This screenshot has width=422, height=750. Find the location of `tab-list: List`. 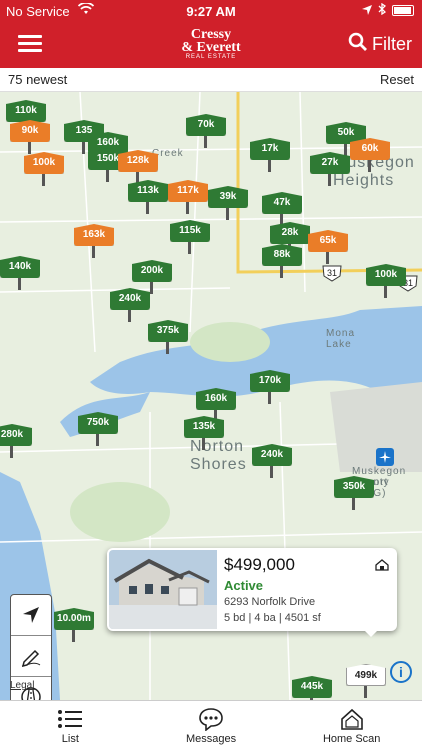

tab-list: List is located at coordinates (70, 725).